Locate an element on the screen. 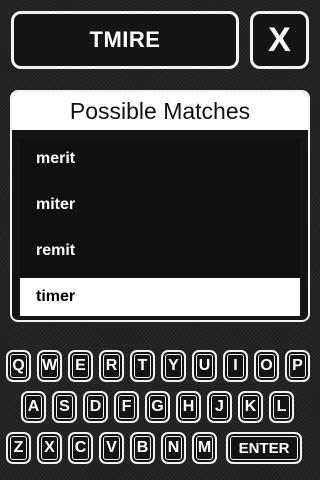 This screenshot has width=320, height=480. key-y: Y is located at coordinates (173, 366).